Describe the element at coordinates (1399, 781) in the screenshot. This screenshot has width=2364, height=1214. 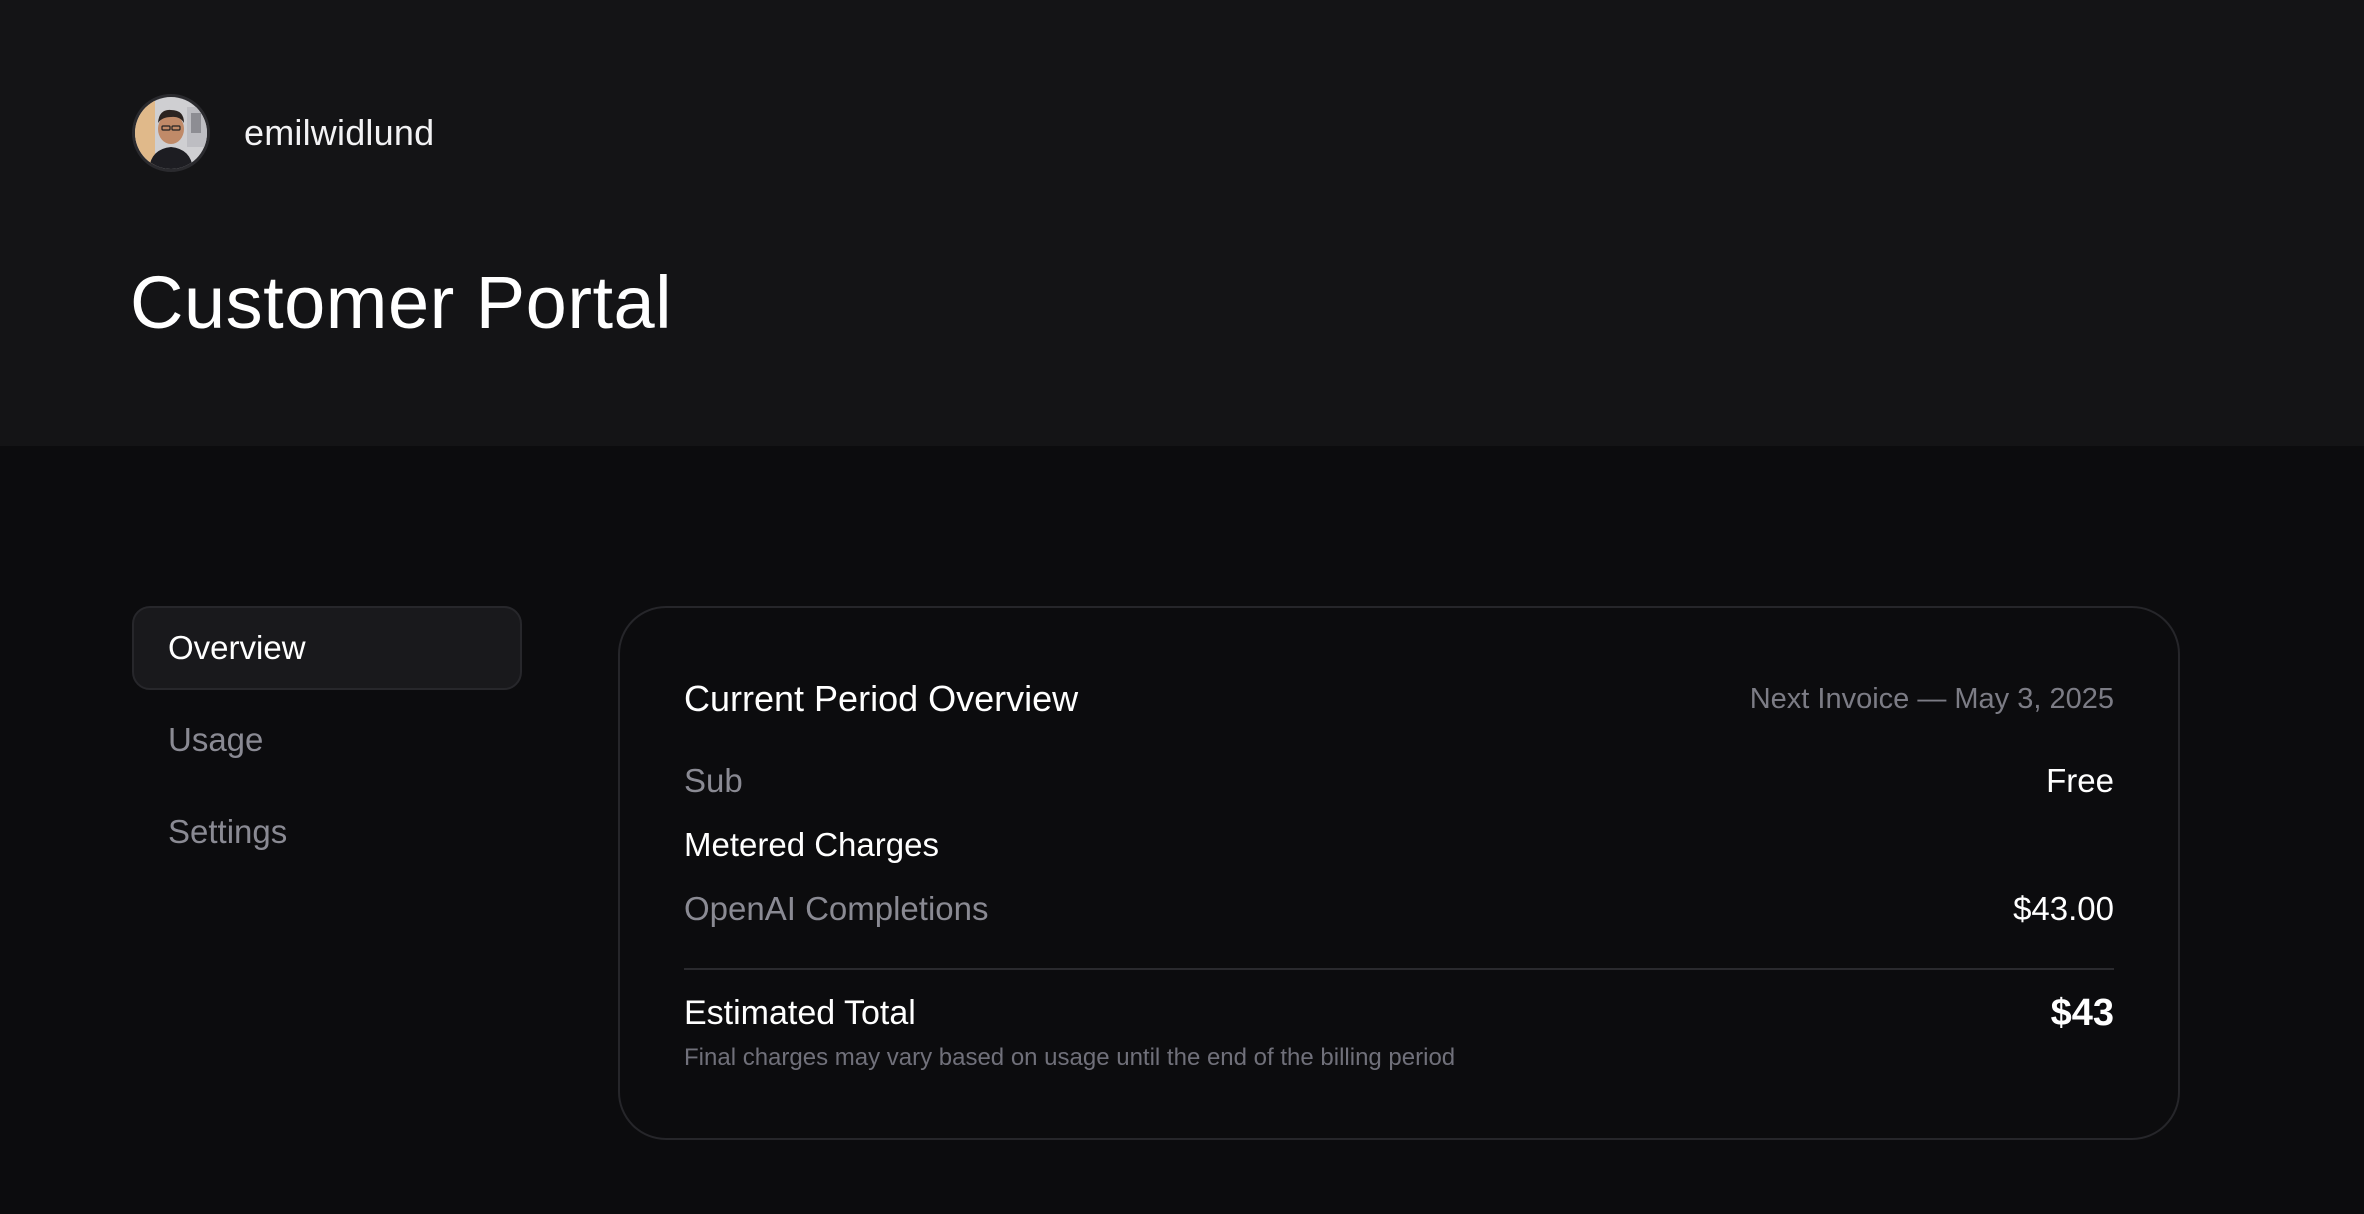
I see `subscription-row: Sub Free` at that location.